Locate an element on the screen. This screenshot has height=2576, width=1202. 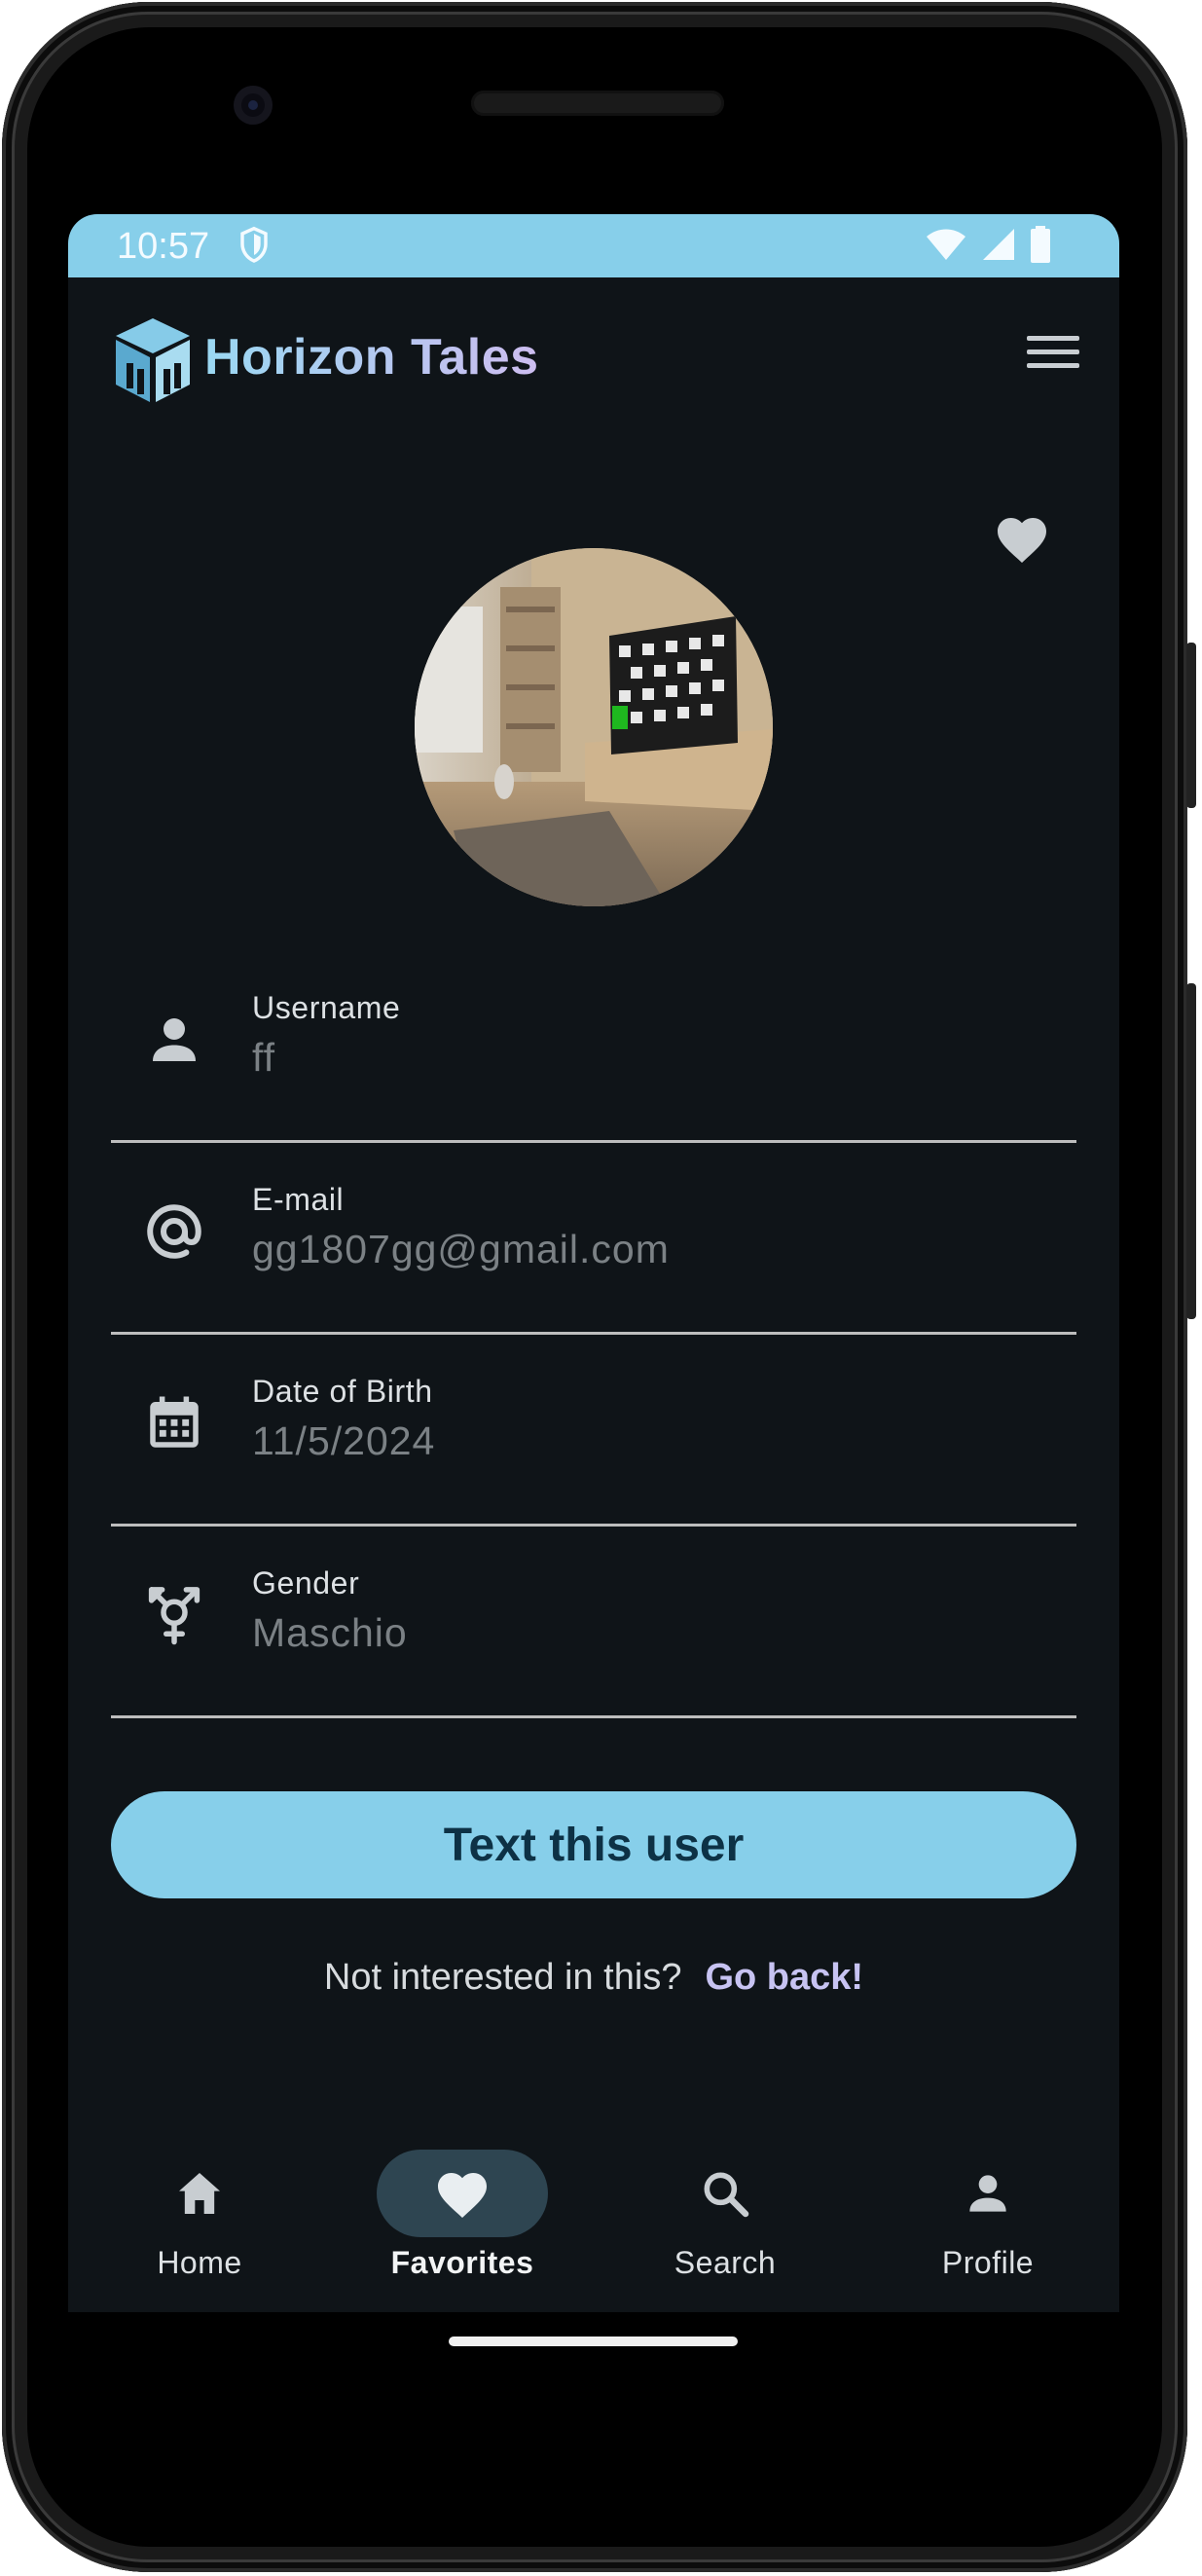
username-label: Username is located at coordinates (326, 1007).